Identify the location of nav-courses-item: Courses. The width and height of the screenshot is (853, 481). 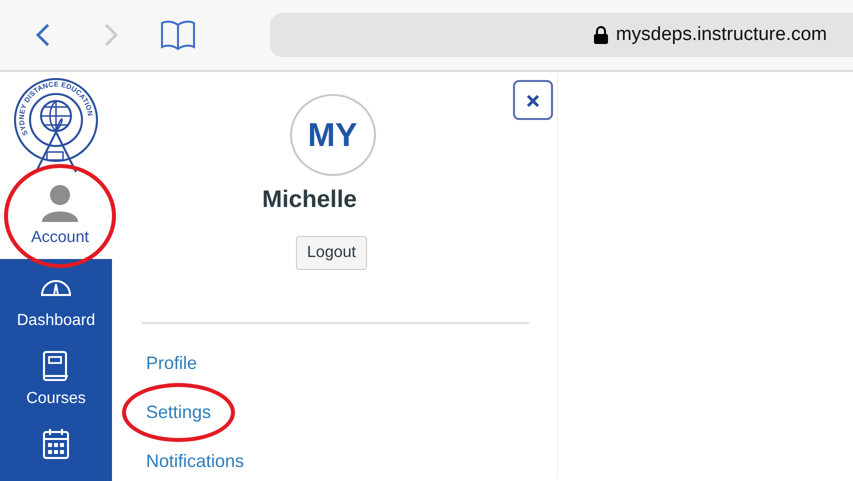
(56, 376).